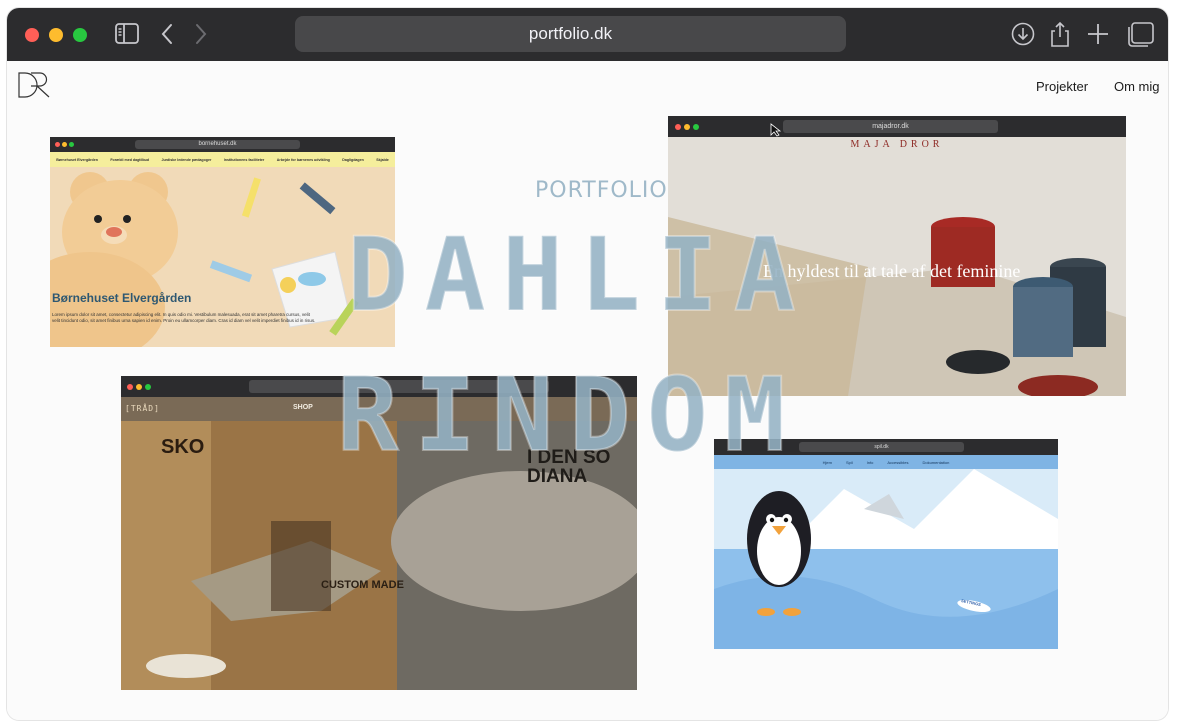  I want to click on majadror-url: majadror.dk, so click(890, 126).